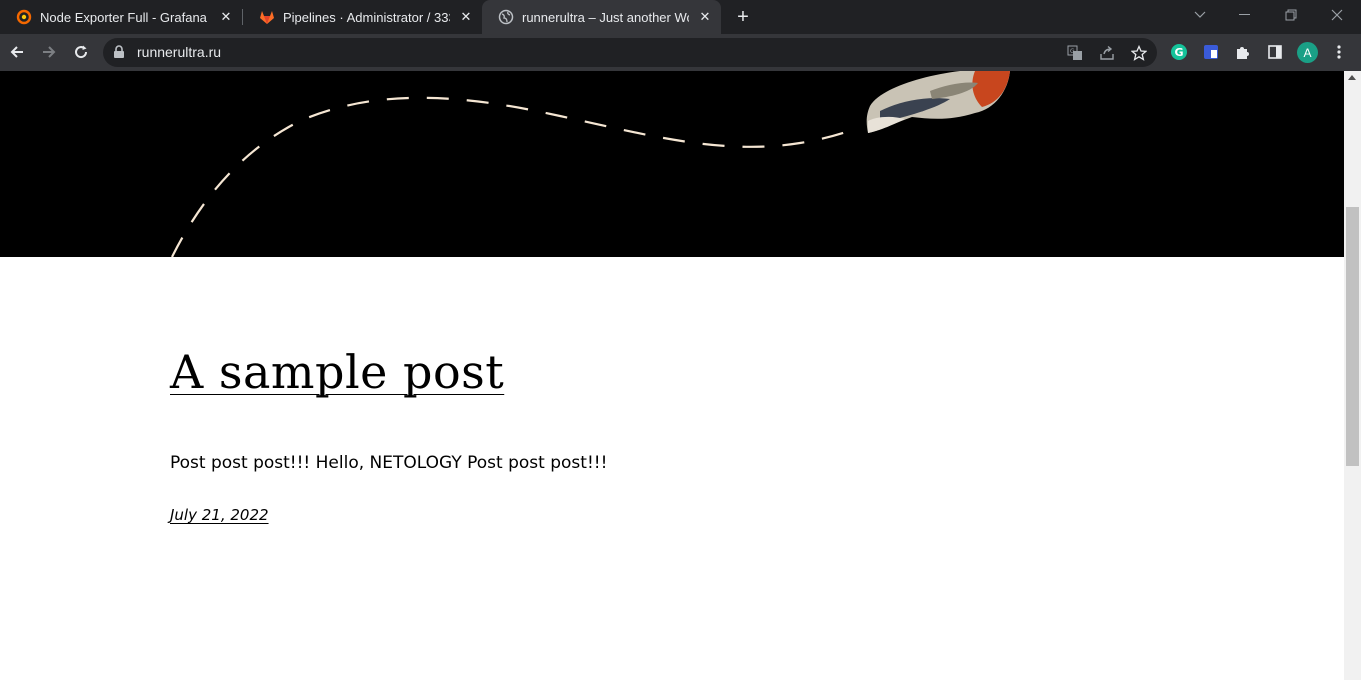 This screenshot has height=680, width=1361. What do you see at coordinates (1352, 77) in the screenshot?
I see `scroll-up-arrow-icon` at bounding box center [1352, 77].